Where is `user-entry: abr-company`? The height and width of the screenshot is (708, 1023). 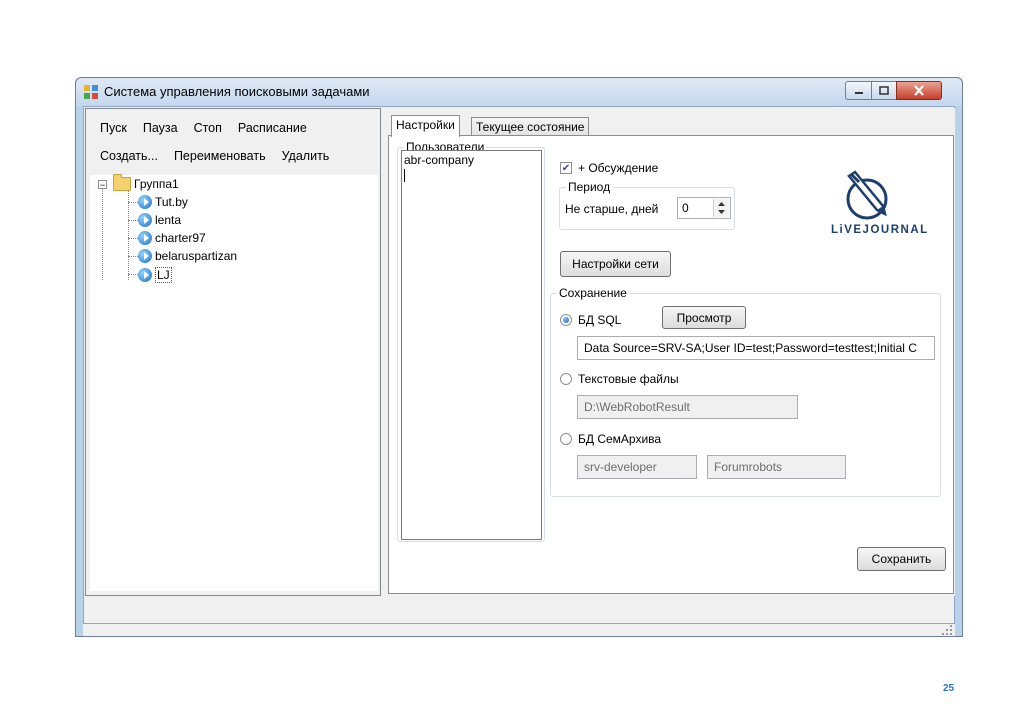 user-entry: abr-company is located at coordinates (439, 160).